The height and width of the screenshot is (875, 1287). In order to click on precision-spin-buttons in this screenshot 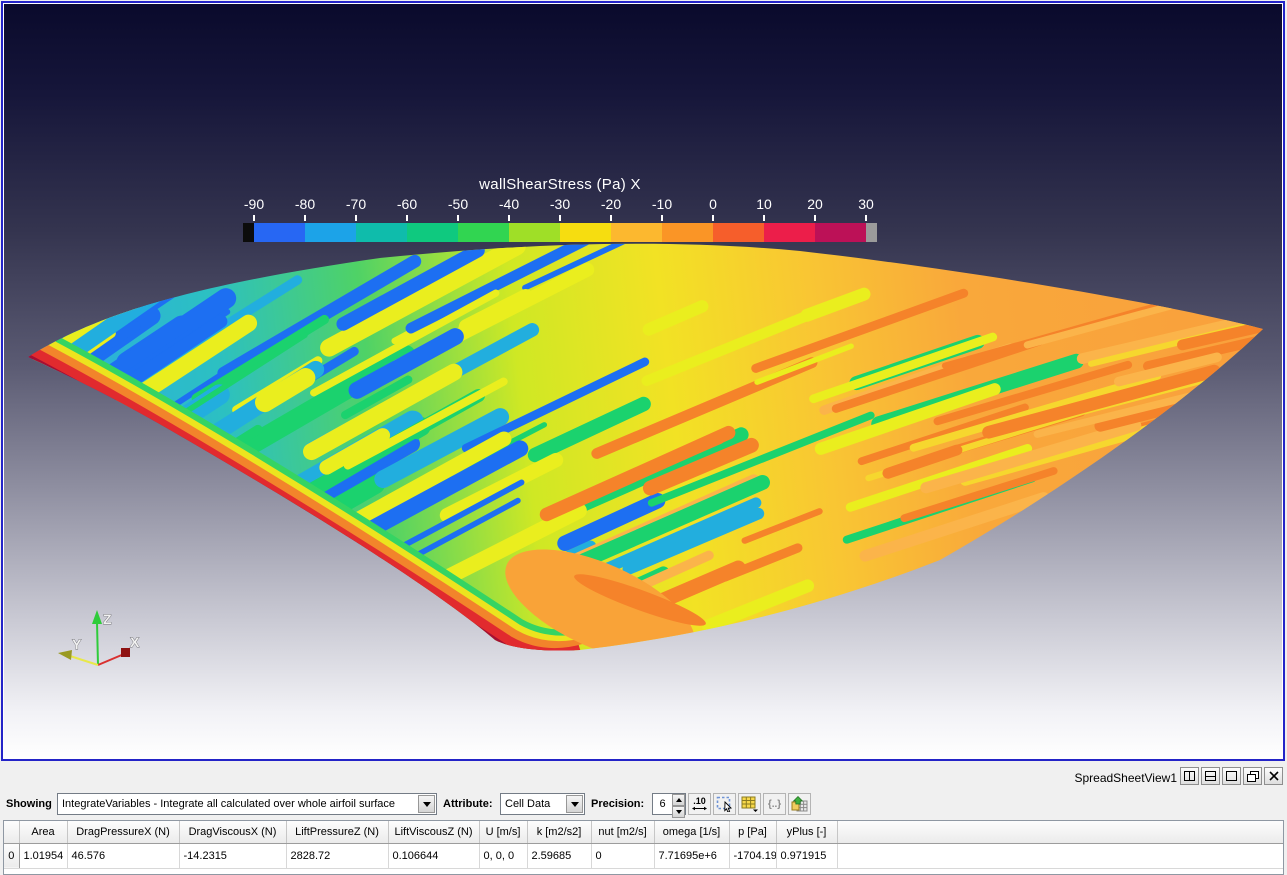, I will do `click(678, 806)`.